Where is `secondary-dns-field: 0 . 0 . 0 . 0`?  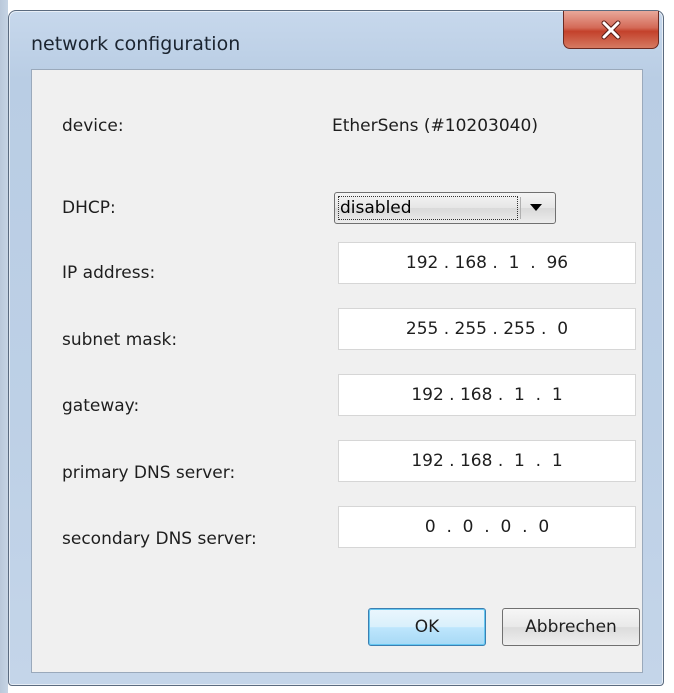
secondary-dns-field: 0 . 0 . 0 . 0 is located at coordinates (487, 527).